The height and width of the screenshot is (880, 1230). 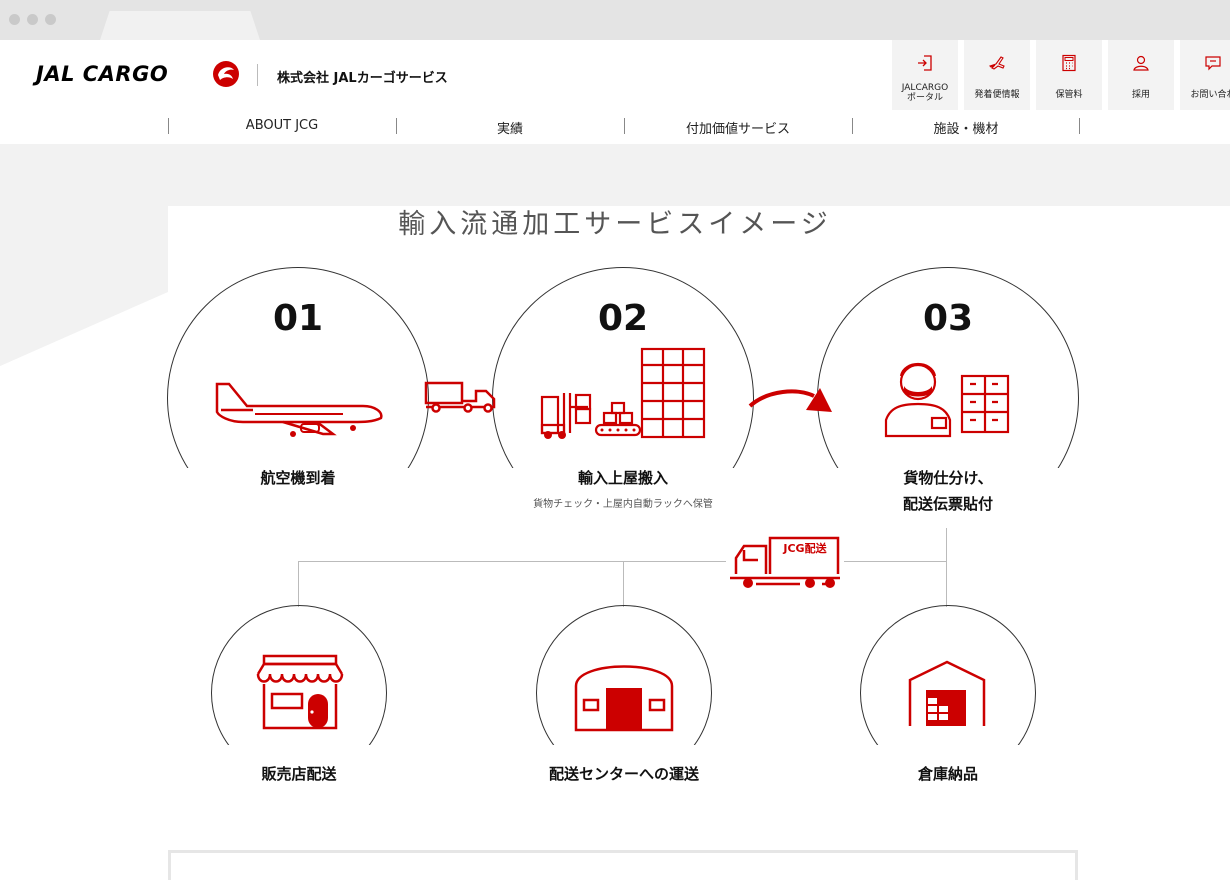 What do you see at coordinates (1210, 95) in the screenshot?
I see `util-label: お問い合わ` at bounding box center [1210, 95].